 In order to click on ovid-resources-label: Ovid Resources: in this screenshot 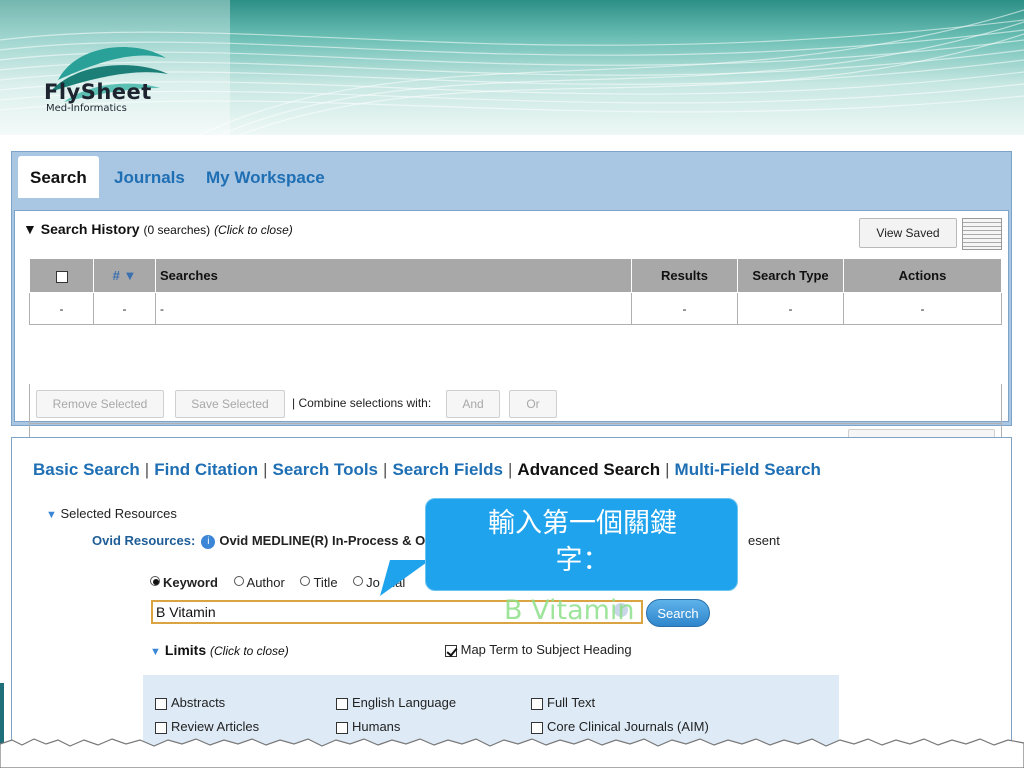, I will do `click(144, 540)`.